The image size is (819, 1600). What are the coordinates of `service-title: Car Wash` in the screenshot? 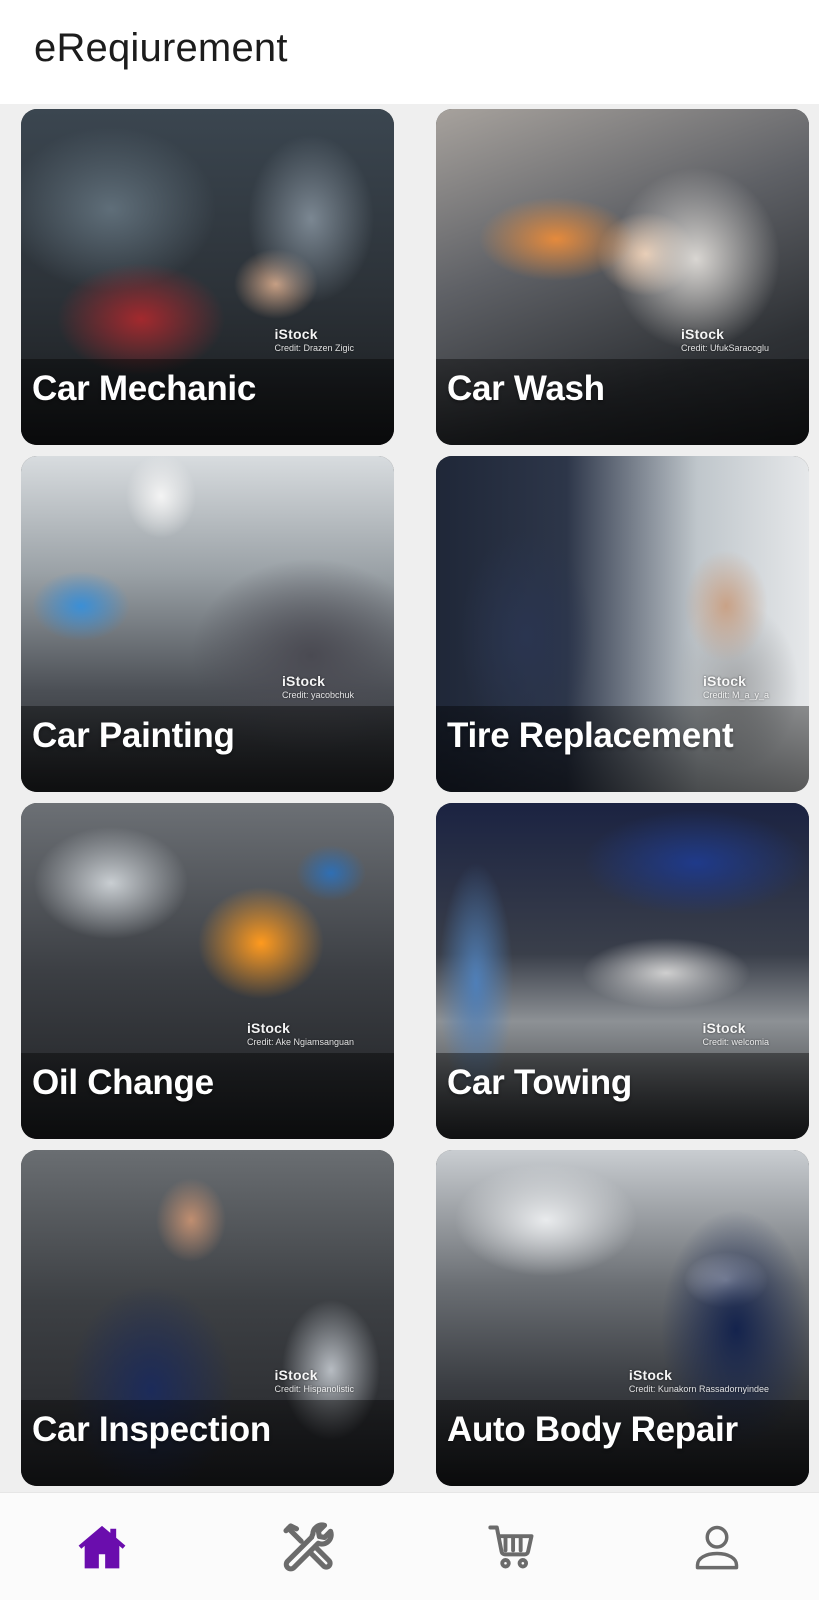 It's located at (526, 388).